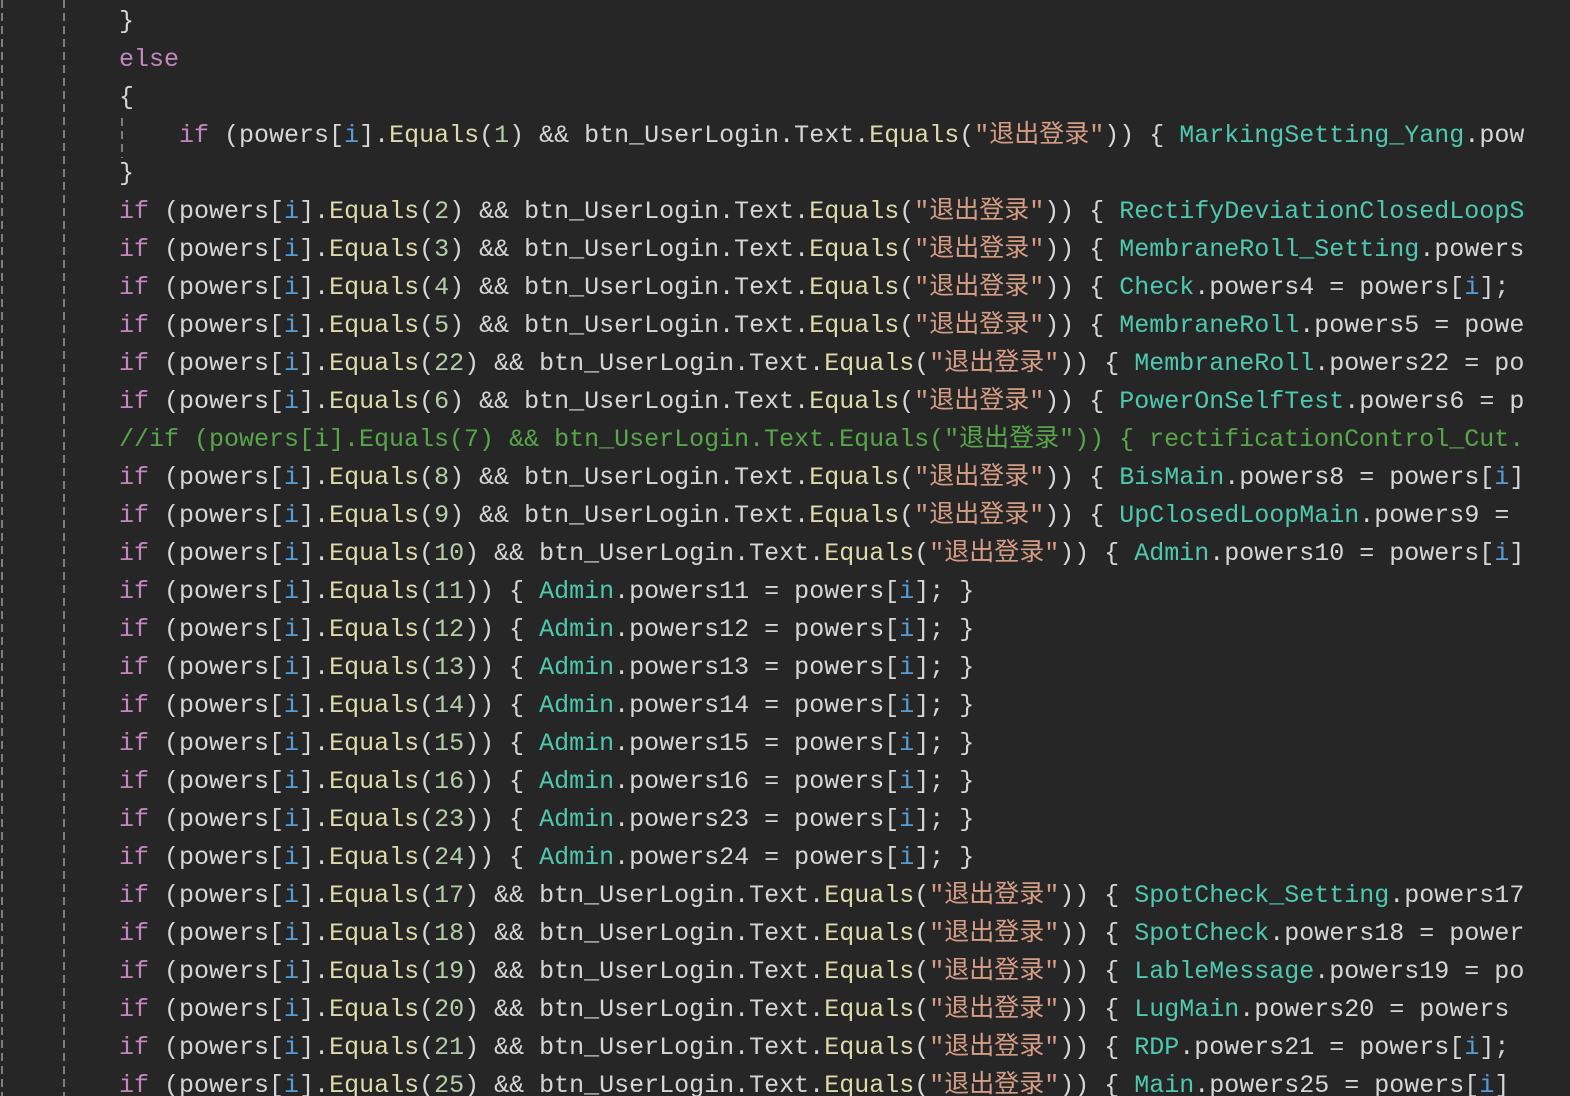 The height and width of the screenshot is (1096, 1570). What do you see at coordinates (821, 98) in the screenshot?
I see `code-line: {` at bounding box center [821, 98].